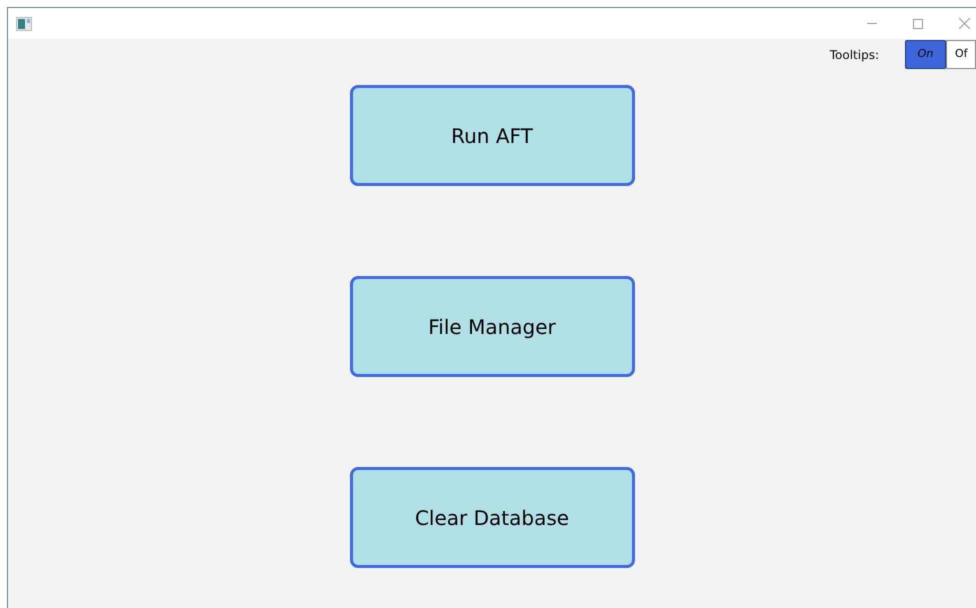 The image size is (976, 608). Describe the element at coordinates (854, 55) in the screenshot. I see `tooltips-label: Tooltips:` at that location.